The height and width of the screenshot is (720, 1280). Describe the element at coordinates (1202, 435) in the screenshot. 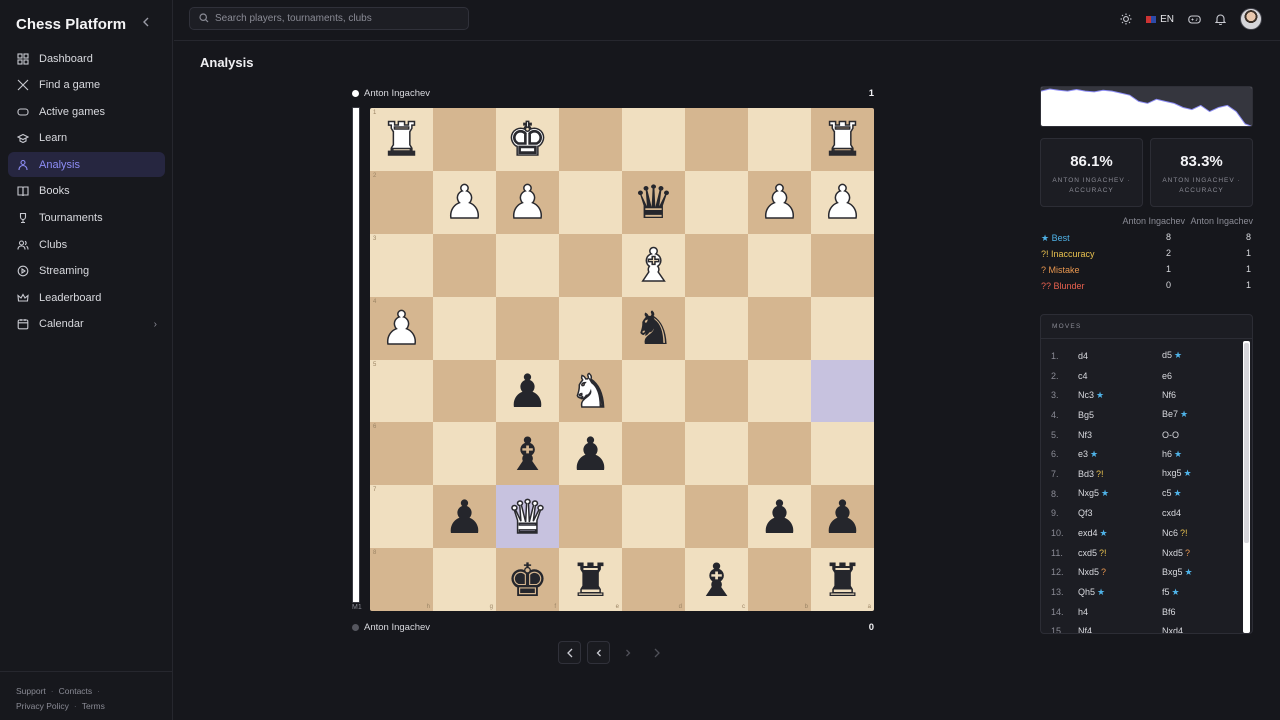

I see `black-move: O-O` at that location.